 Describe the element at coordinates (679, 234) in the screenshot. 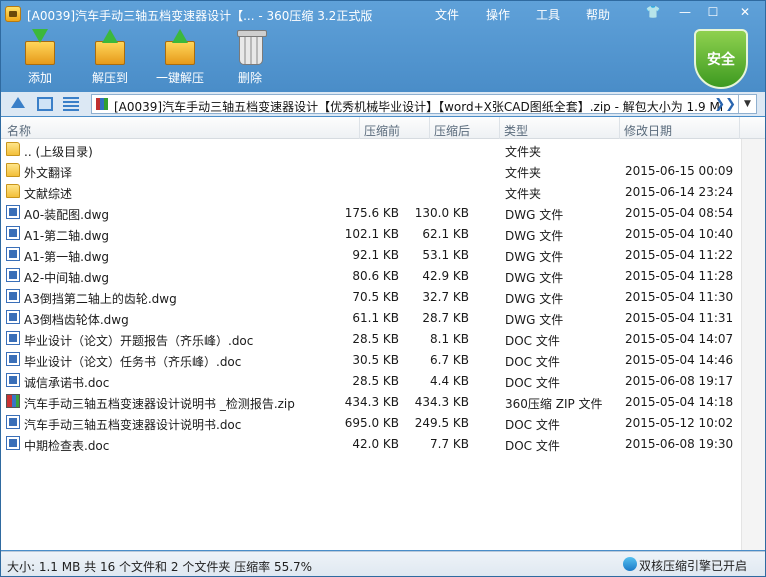

I see `file-modified: 2015-05-04 10:40` at that location.